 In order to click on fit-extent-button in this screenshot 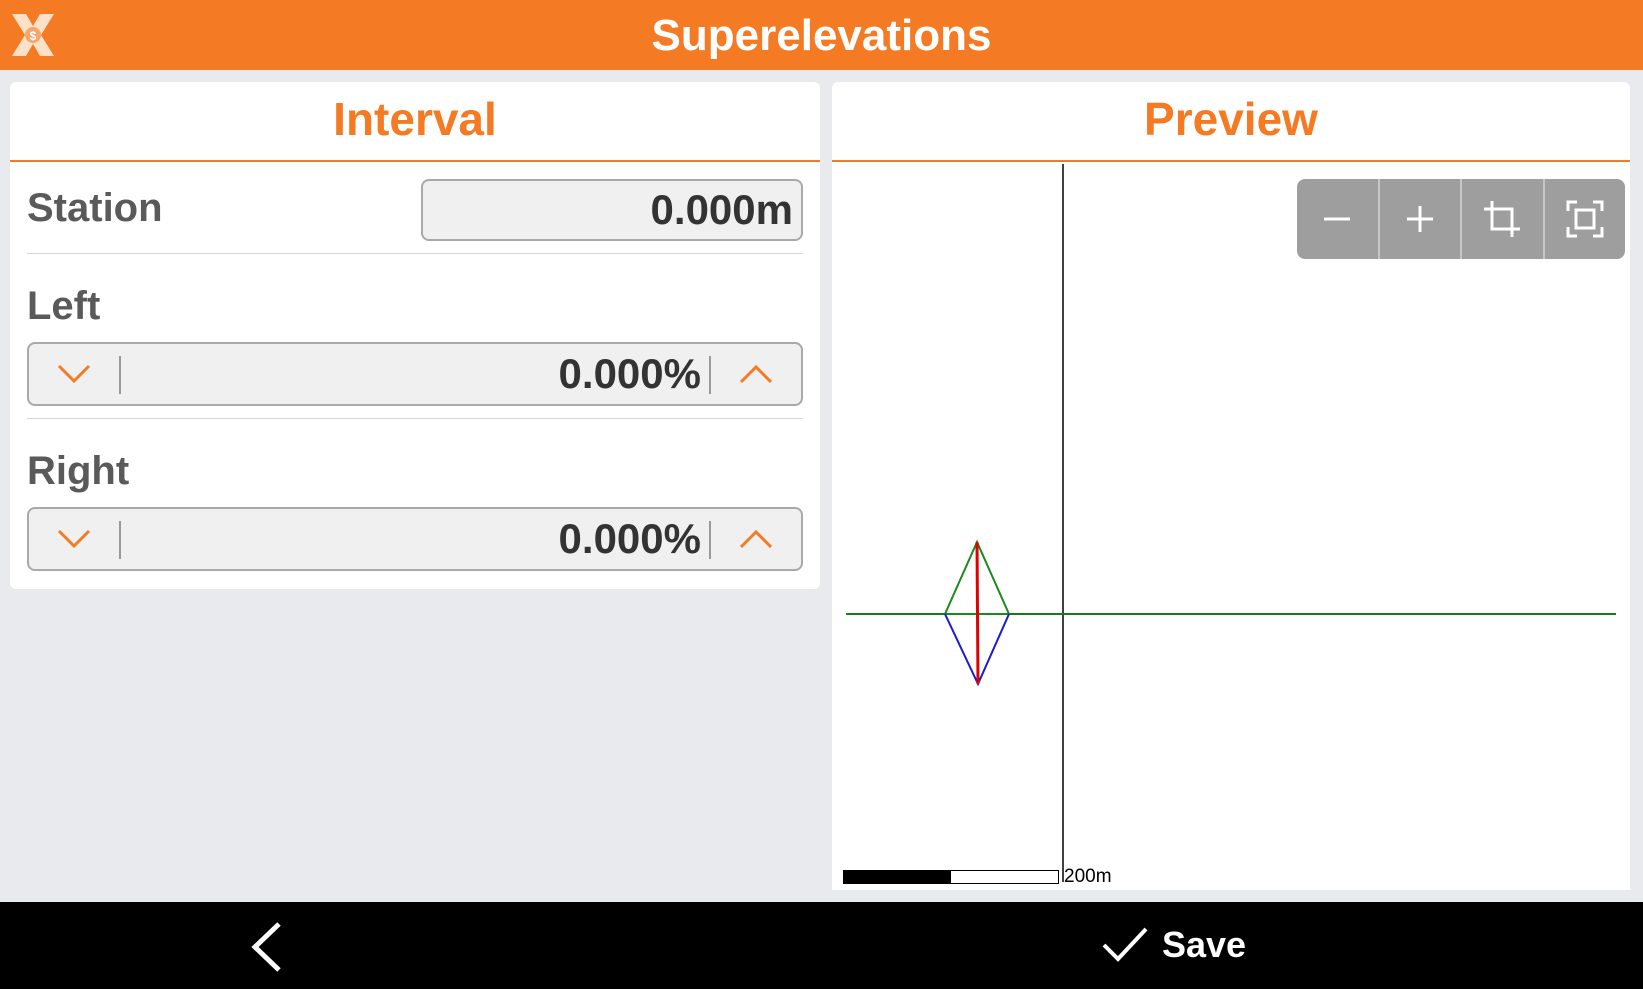, I will do `click(1585, 219)`.